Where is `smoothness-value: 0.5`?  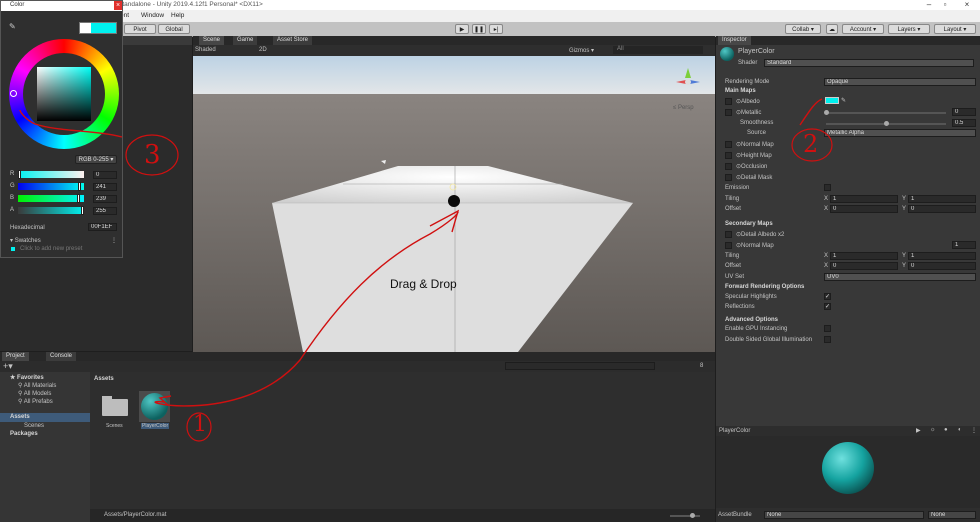 smoothness-value: 0.5 is located at coordinates (964, 123).